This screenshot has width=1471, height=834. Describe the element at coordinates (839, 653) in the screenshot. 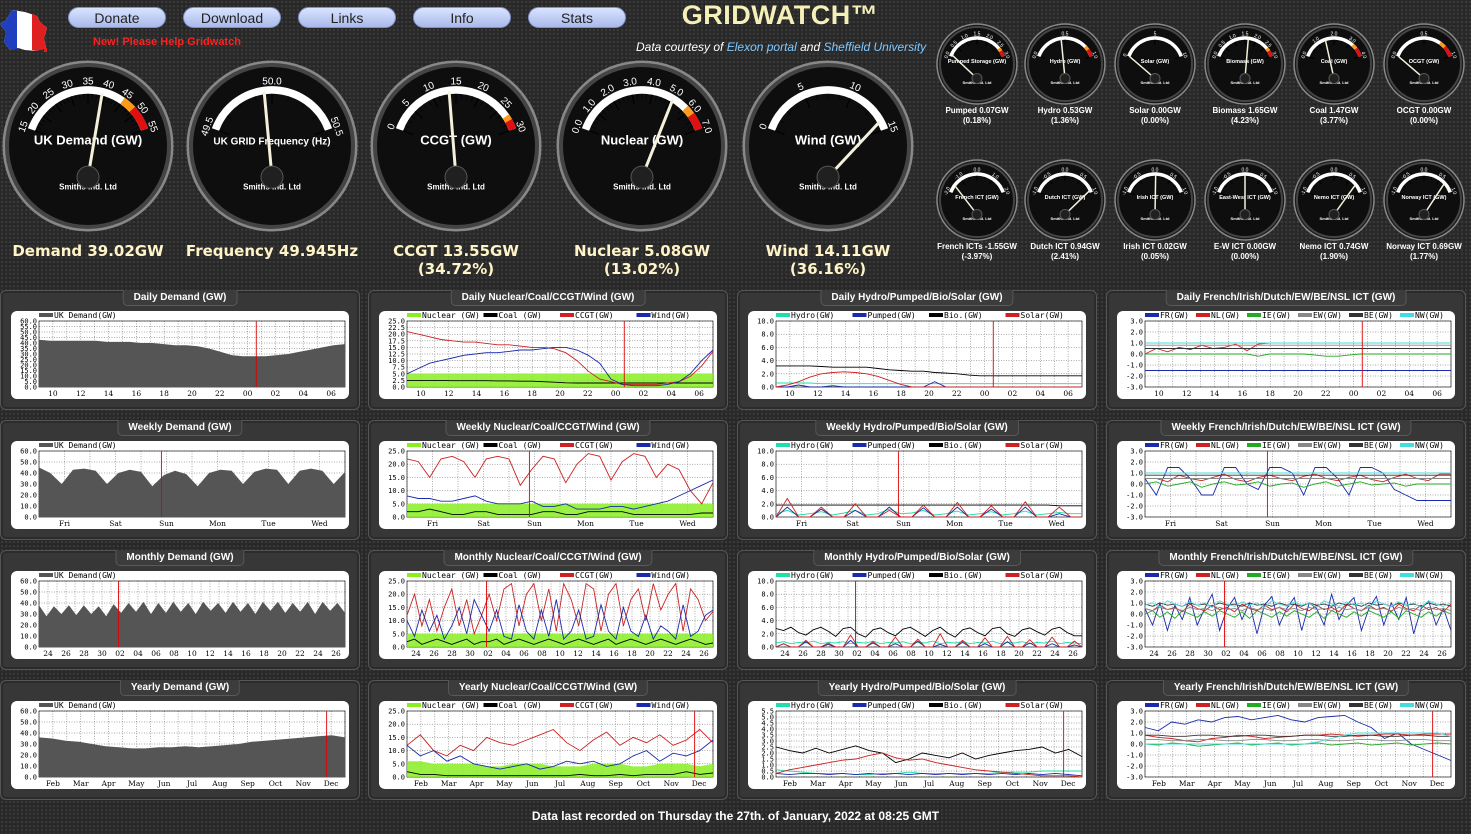

I see `x-tick-label: 30` at that location.